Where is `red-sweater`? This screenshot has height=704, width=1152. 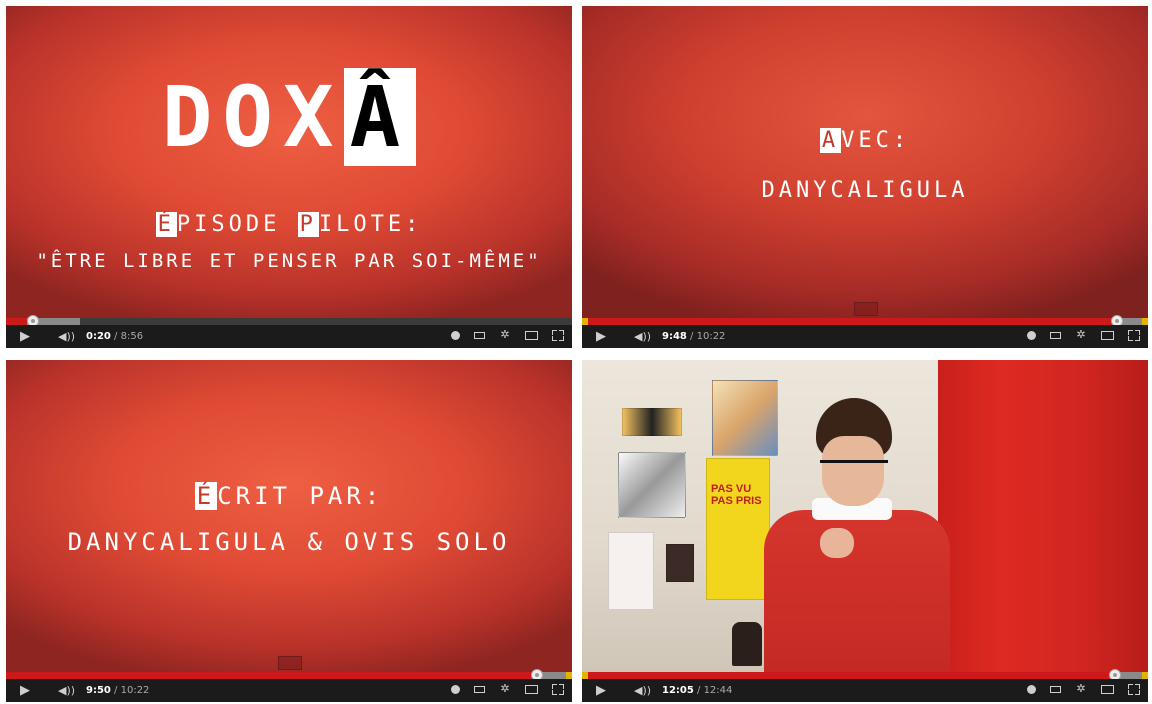
red-sweater is located at coordinates (857, 591).